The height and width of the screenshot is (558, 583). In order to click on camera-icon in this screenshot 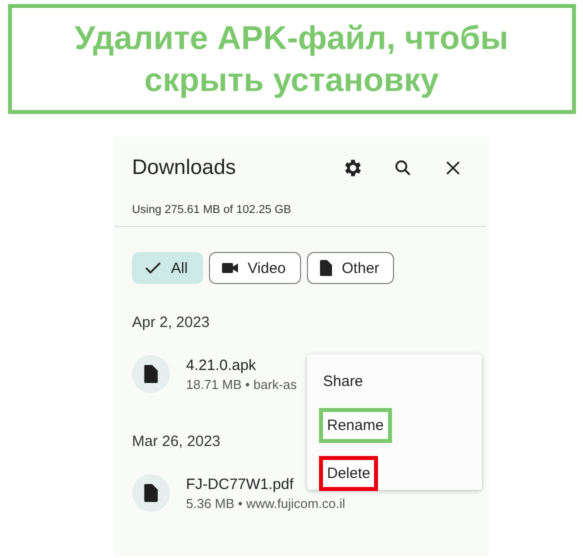, I will do `click(230, 268)`.